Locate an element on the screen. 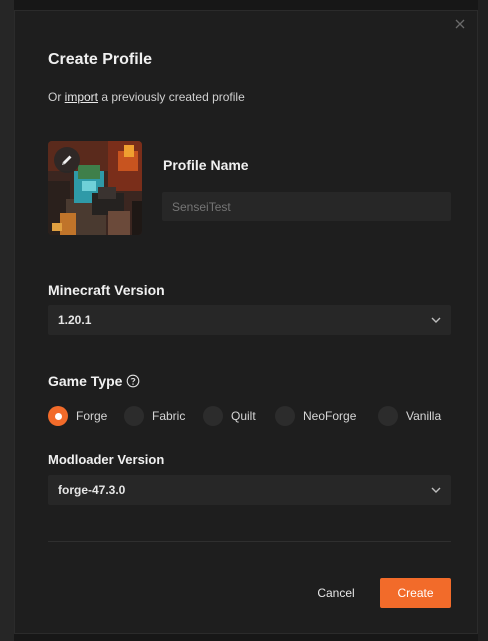 The image size is (488, 641). minecraft-version-label: Minecraft Version is located at coordinates (106, 290).